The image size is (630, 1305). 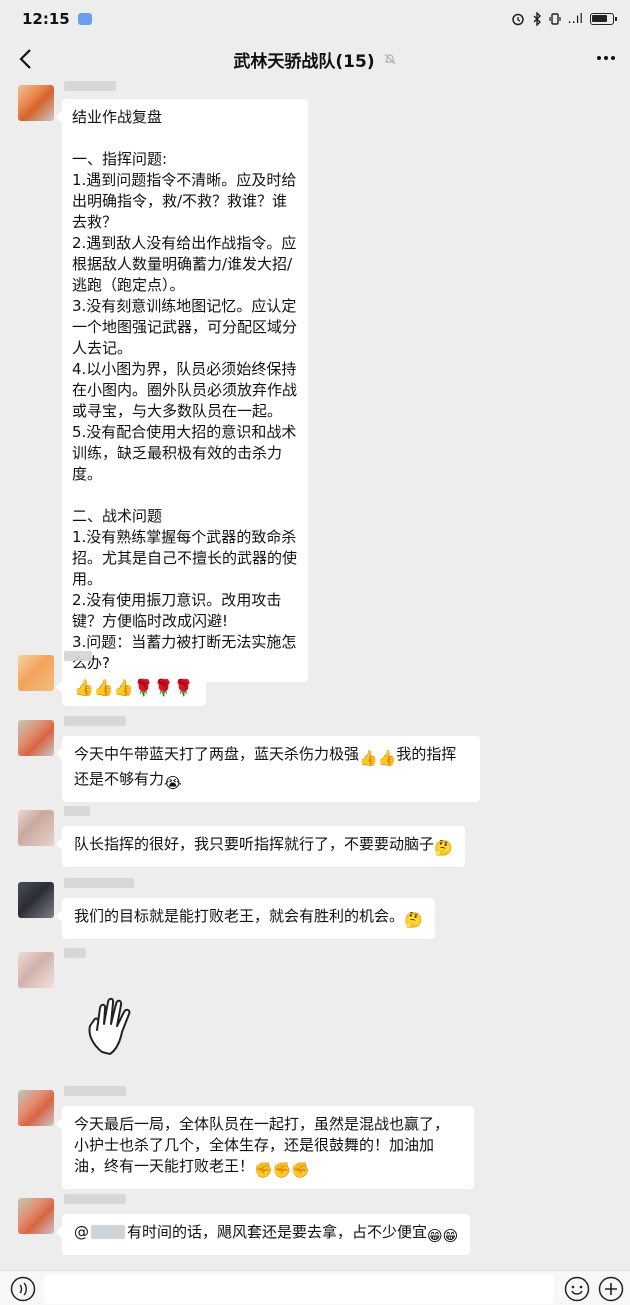 I want to click on back-arrow-icon, so click(x=27, y=59).